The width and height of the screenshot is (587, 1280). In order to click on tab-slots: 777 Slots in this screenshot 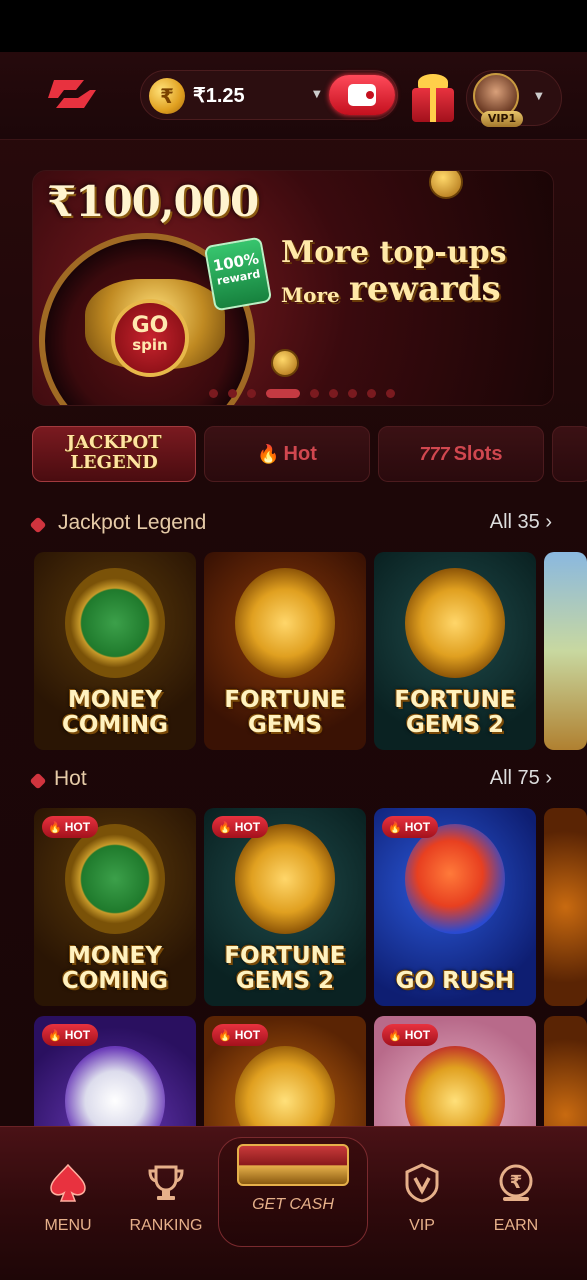, I will do `click(461, 454)`.